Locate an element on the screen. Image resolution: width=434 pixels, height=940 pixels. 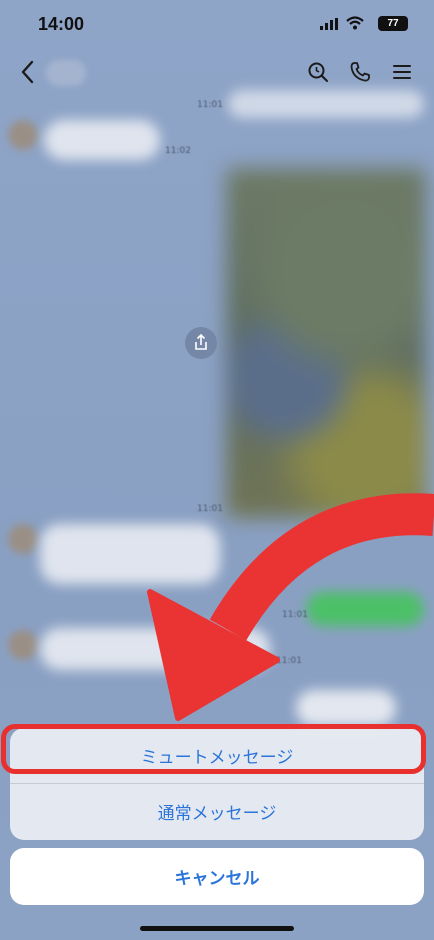
cancel-button: キャンセル is located at coordinates (217, 876).